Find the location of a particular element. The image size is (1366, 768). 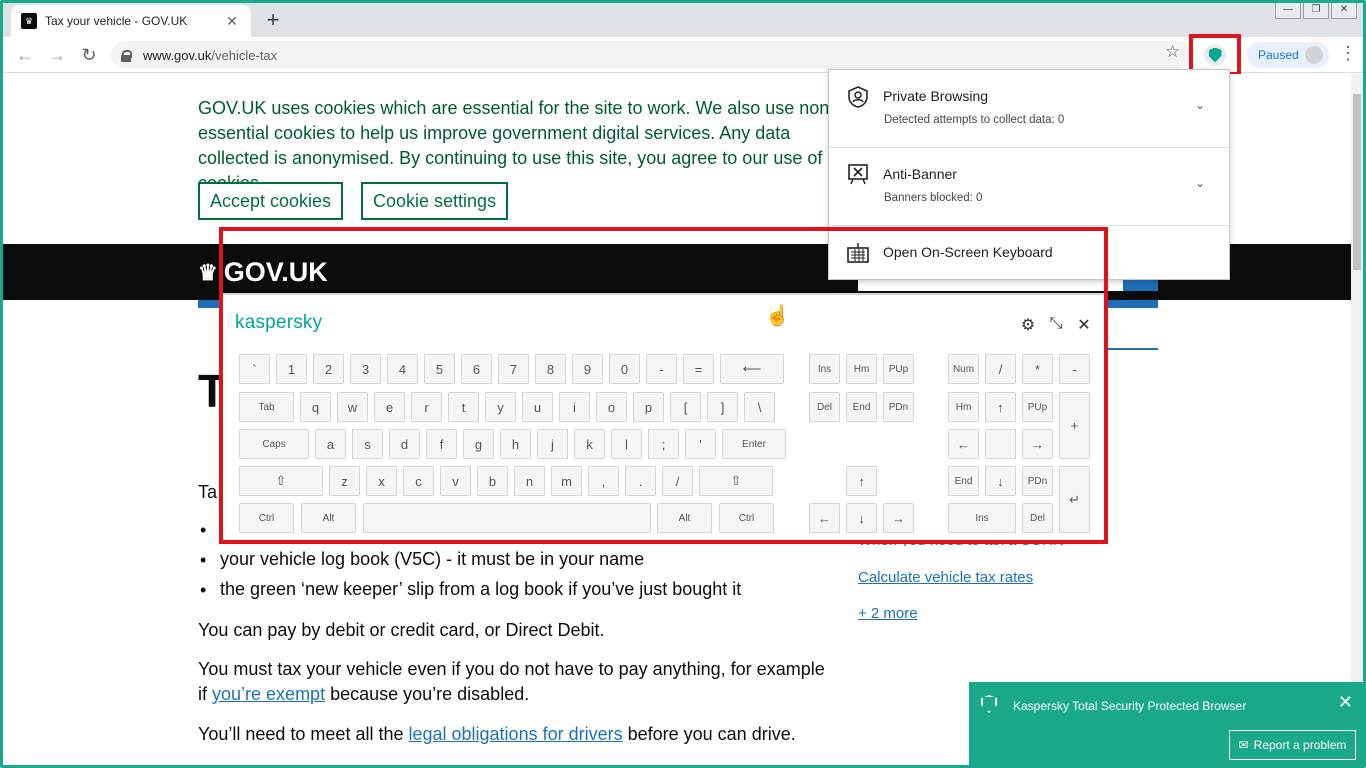

key-8629: ↵ is located at coordinates (1074, 499).